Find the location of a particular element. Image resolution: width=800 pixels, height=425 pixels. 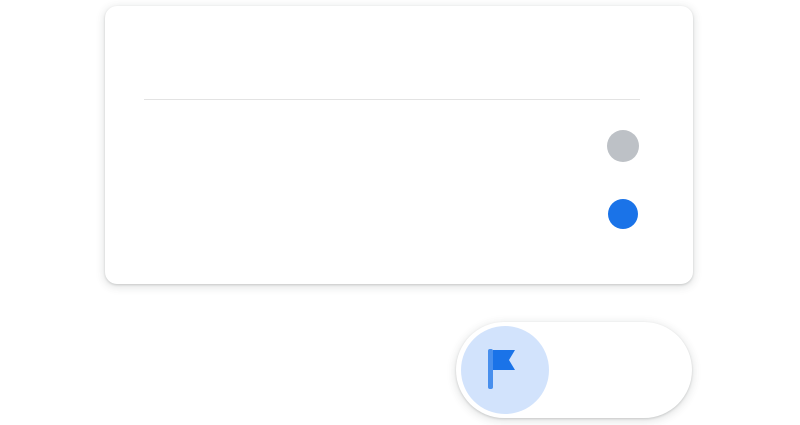

flag-chip is located at coordinates (574, 370).